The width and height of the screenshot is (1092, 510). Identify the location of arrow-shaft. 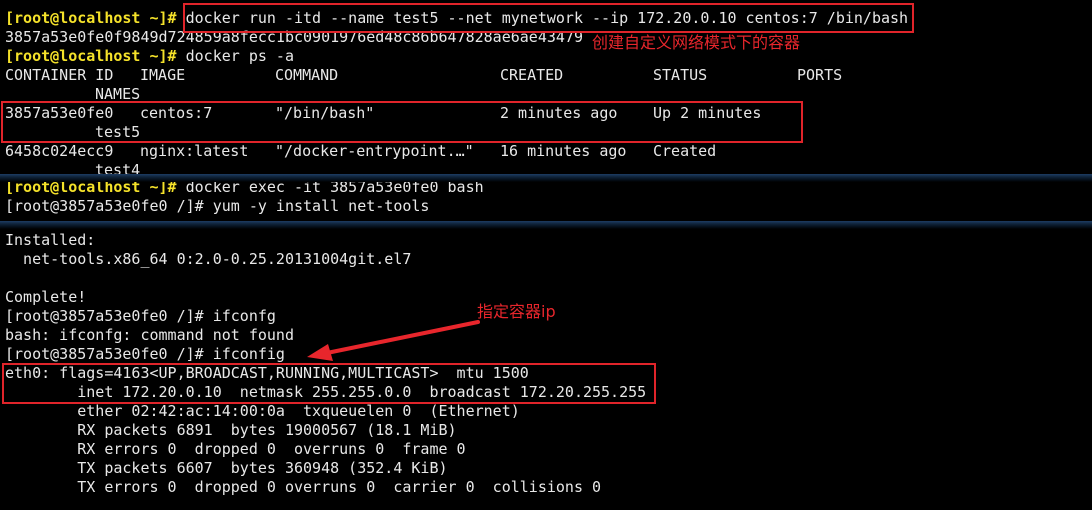
(400, 338).